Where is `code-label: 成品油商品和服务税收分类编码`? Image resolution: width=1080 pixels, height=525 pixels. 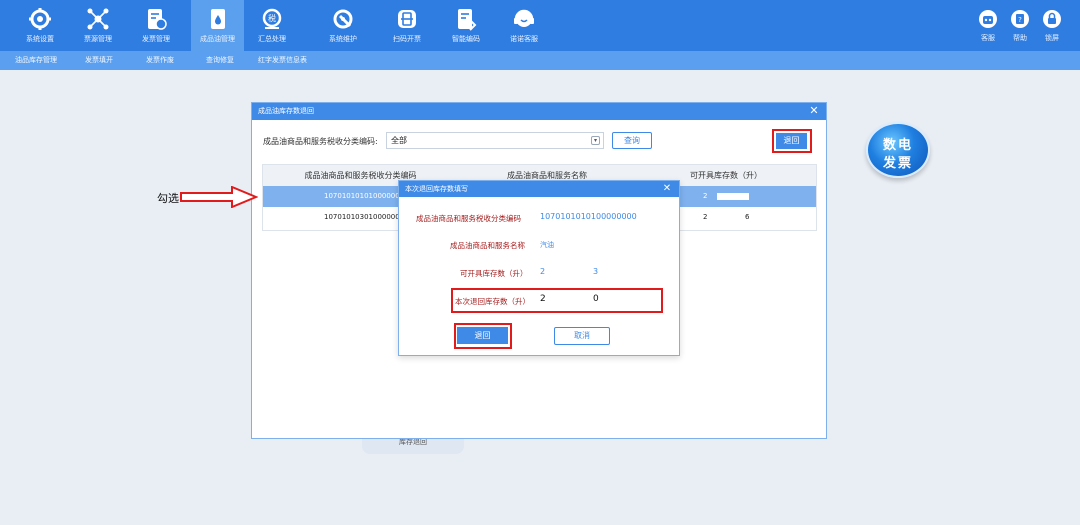 code-label: 成品油商品和服务税收分类编码 is located at coordinates (468, 218).